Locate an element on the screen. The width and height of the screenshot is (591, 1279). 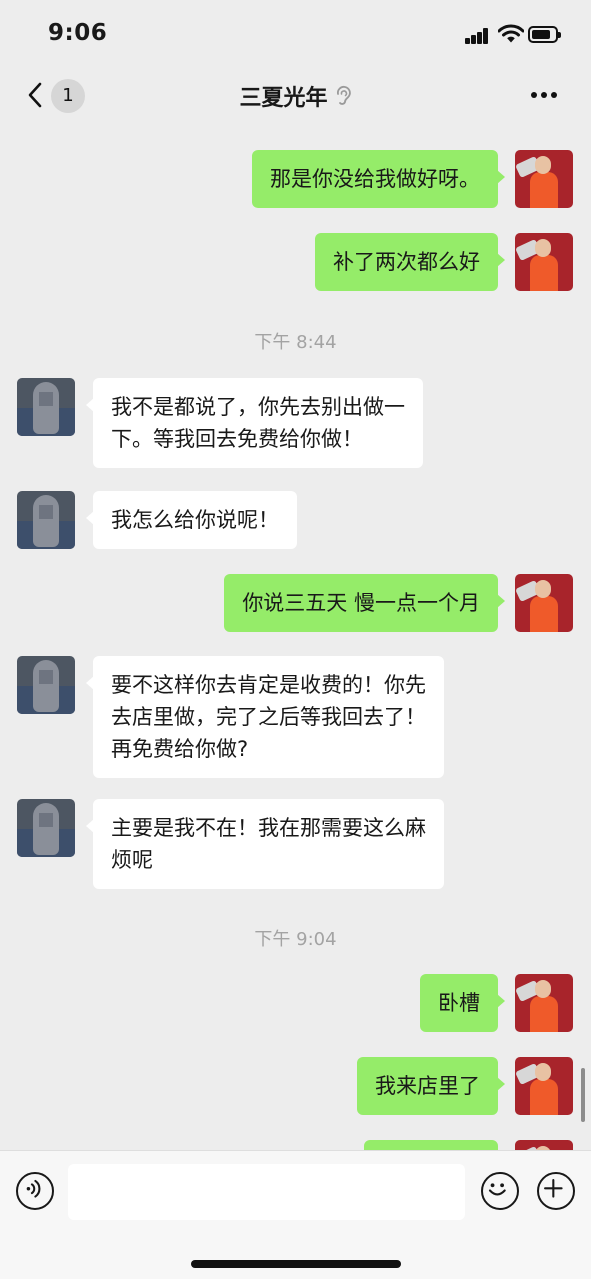
message-bubble-sent: 那是你没给我做好呀。 is located at coordinates (378, 179).